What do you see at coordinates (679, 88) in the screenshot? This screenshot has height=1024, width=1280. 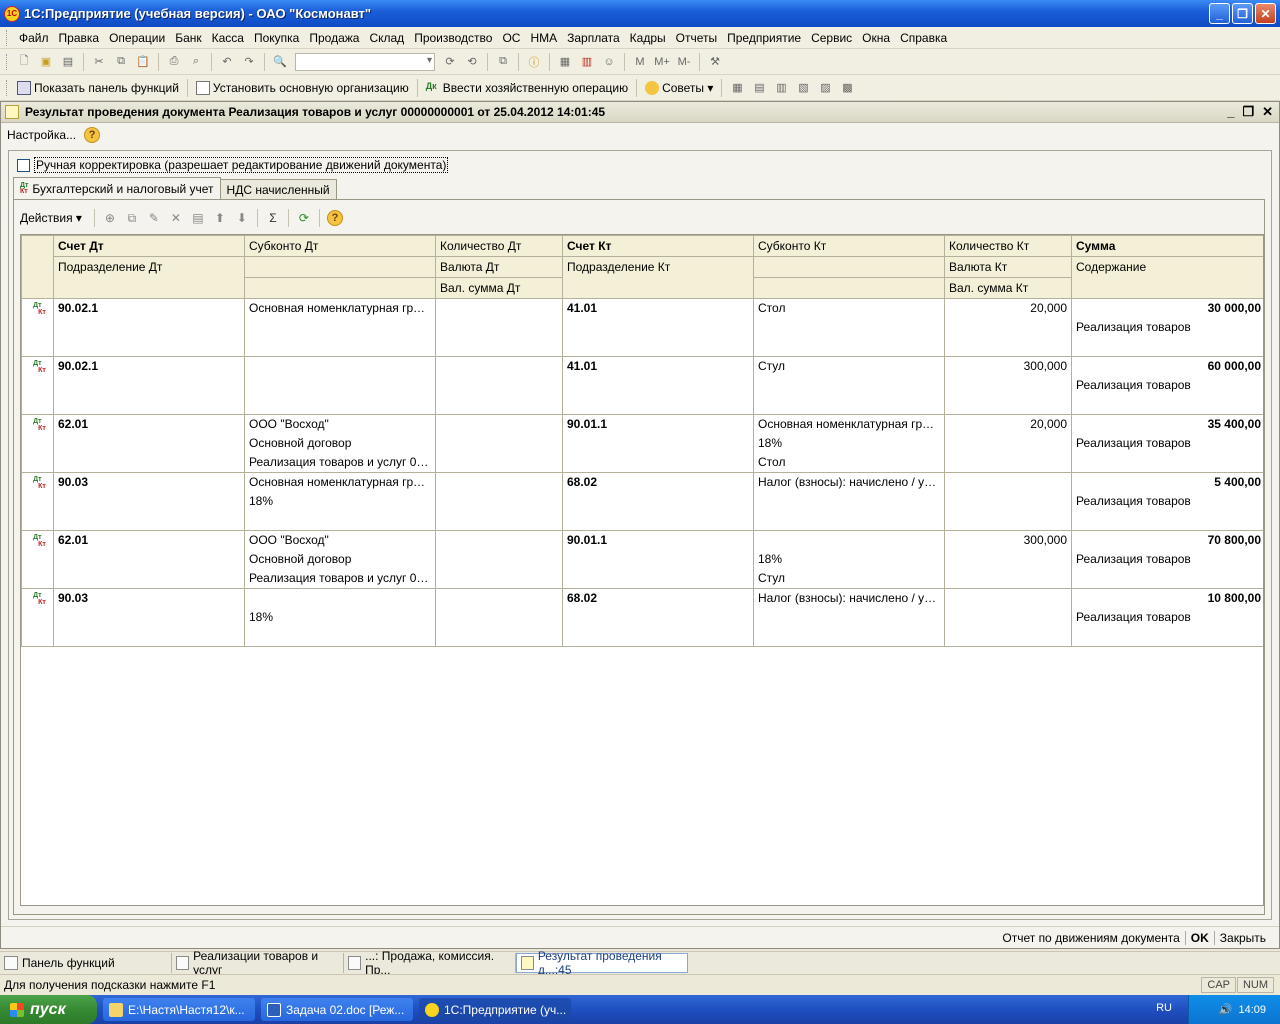 I see `tips-button: Советы ▾` at bounding box center [679, 88].